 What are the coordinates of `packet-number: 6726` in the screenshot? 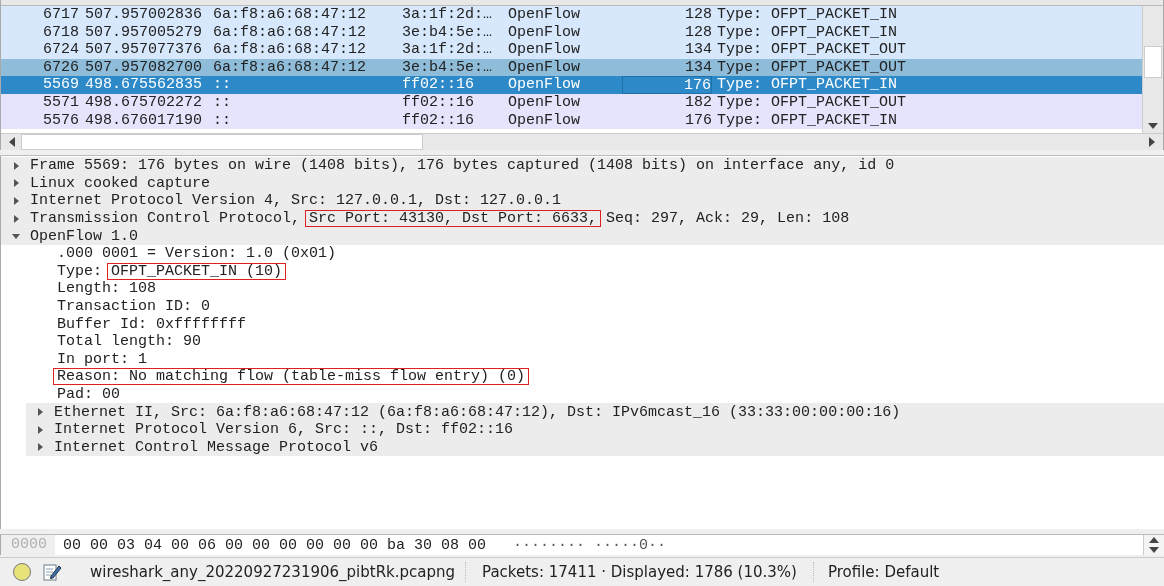 It's located at (60, 67).